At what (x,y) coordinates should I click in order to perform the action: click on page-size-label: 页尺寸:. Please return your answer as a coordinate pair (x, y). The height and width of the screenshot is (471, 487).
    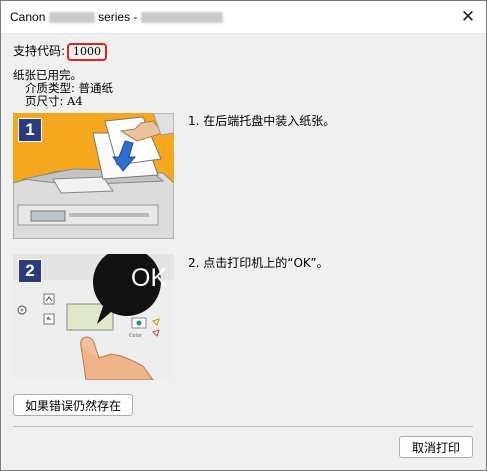
    Looking at the image, I should click on (44, 101).